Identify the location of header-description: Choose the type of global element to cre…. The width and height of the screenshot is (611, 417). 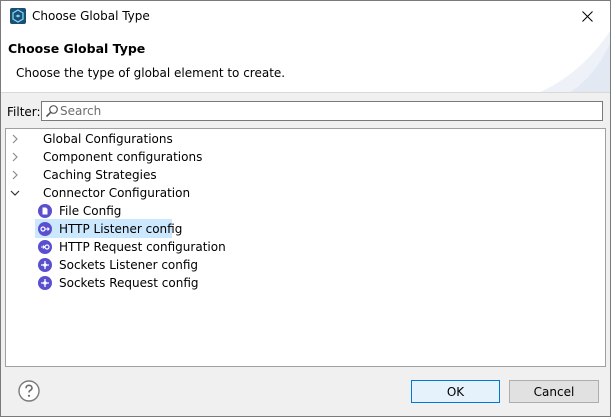
(151, 73).